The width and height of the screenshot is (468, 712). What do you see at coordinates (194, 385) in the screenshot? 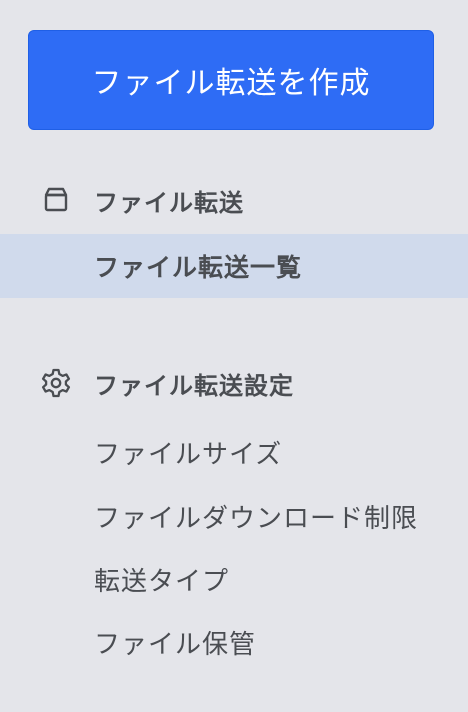
I see `section-title: ファイル転送設定` at bounding box center [194, 385].